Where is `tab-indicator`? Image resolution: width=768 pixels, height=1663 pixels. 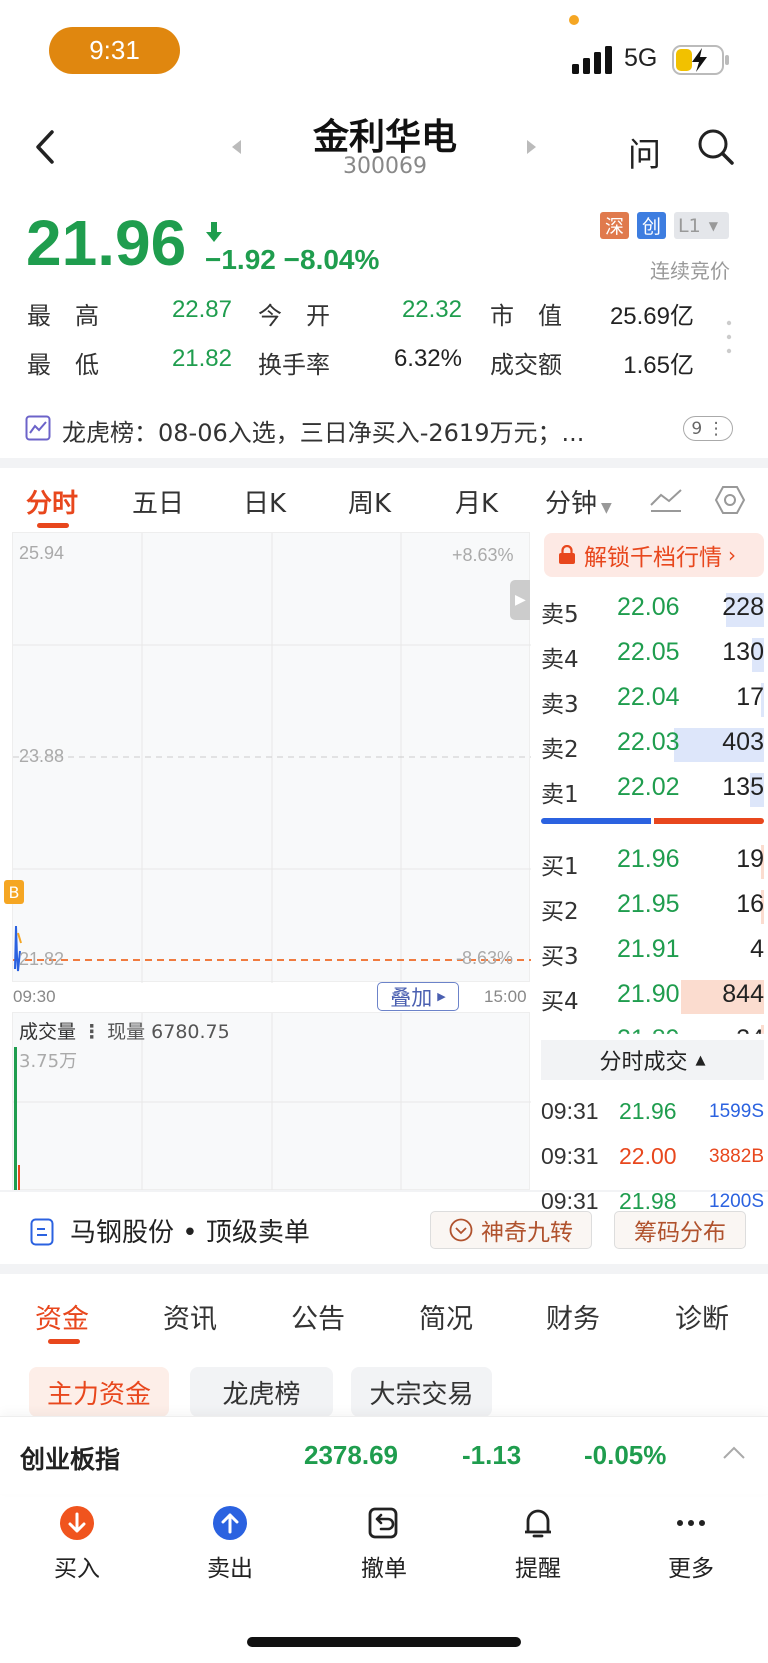 tab-indicator is located at coordinates (64, 1341).